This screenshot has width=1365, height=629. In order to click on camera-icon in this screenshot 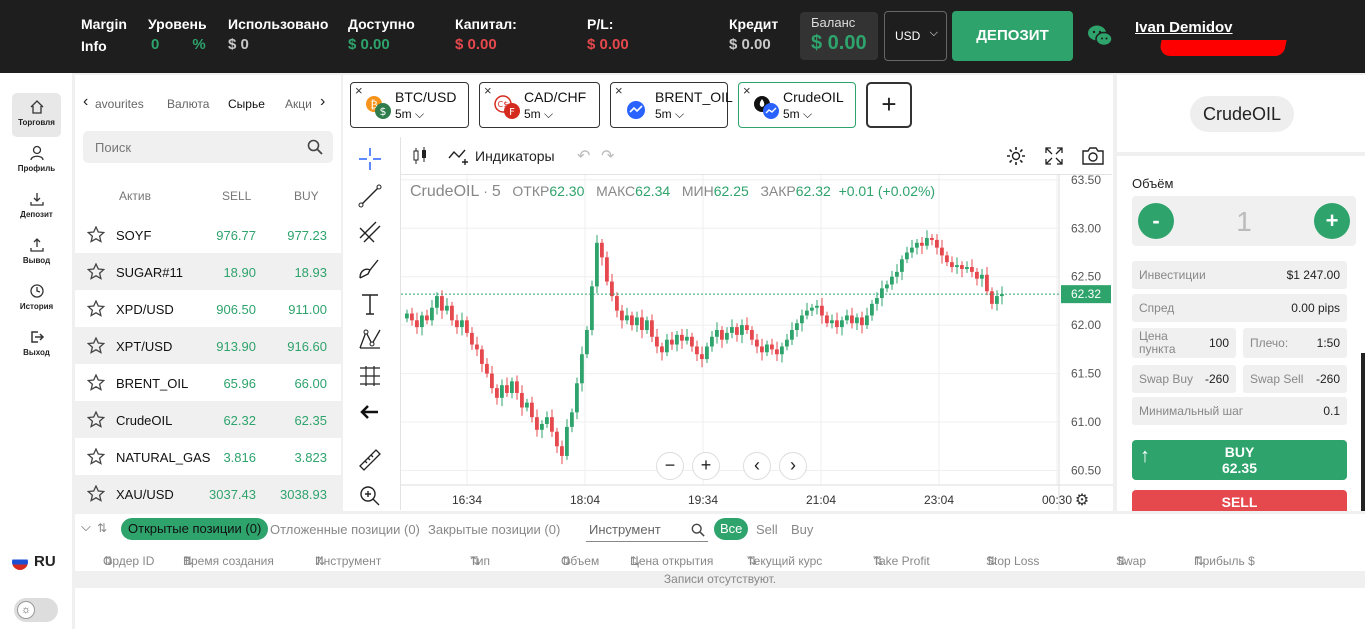, I will do `click(1093, 156)`.